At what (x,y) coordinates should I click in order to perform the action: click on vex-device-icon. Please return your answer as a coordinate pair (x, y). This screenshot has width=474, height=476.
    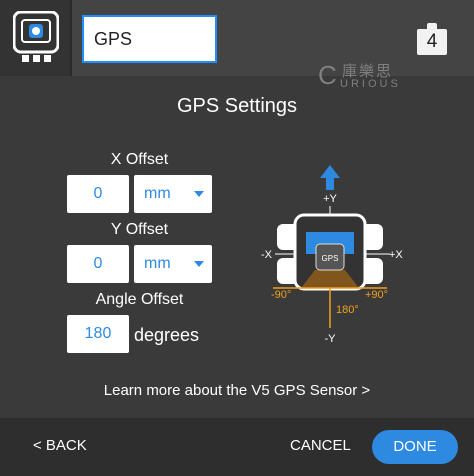
    Looking at the image, I should click on (36, 36).